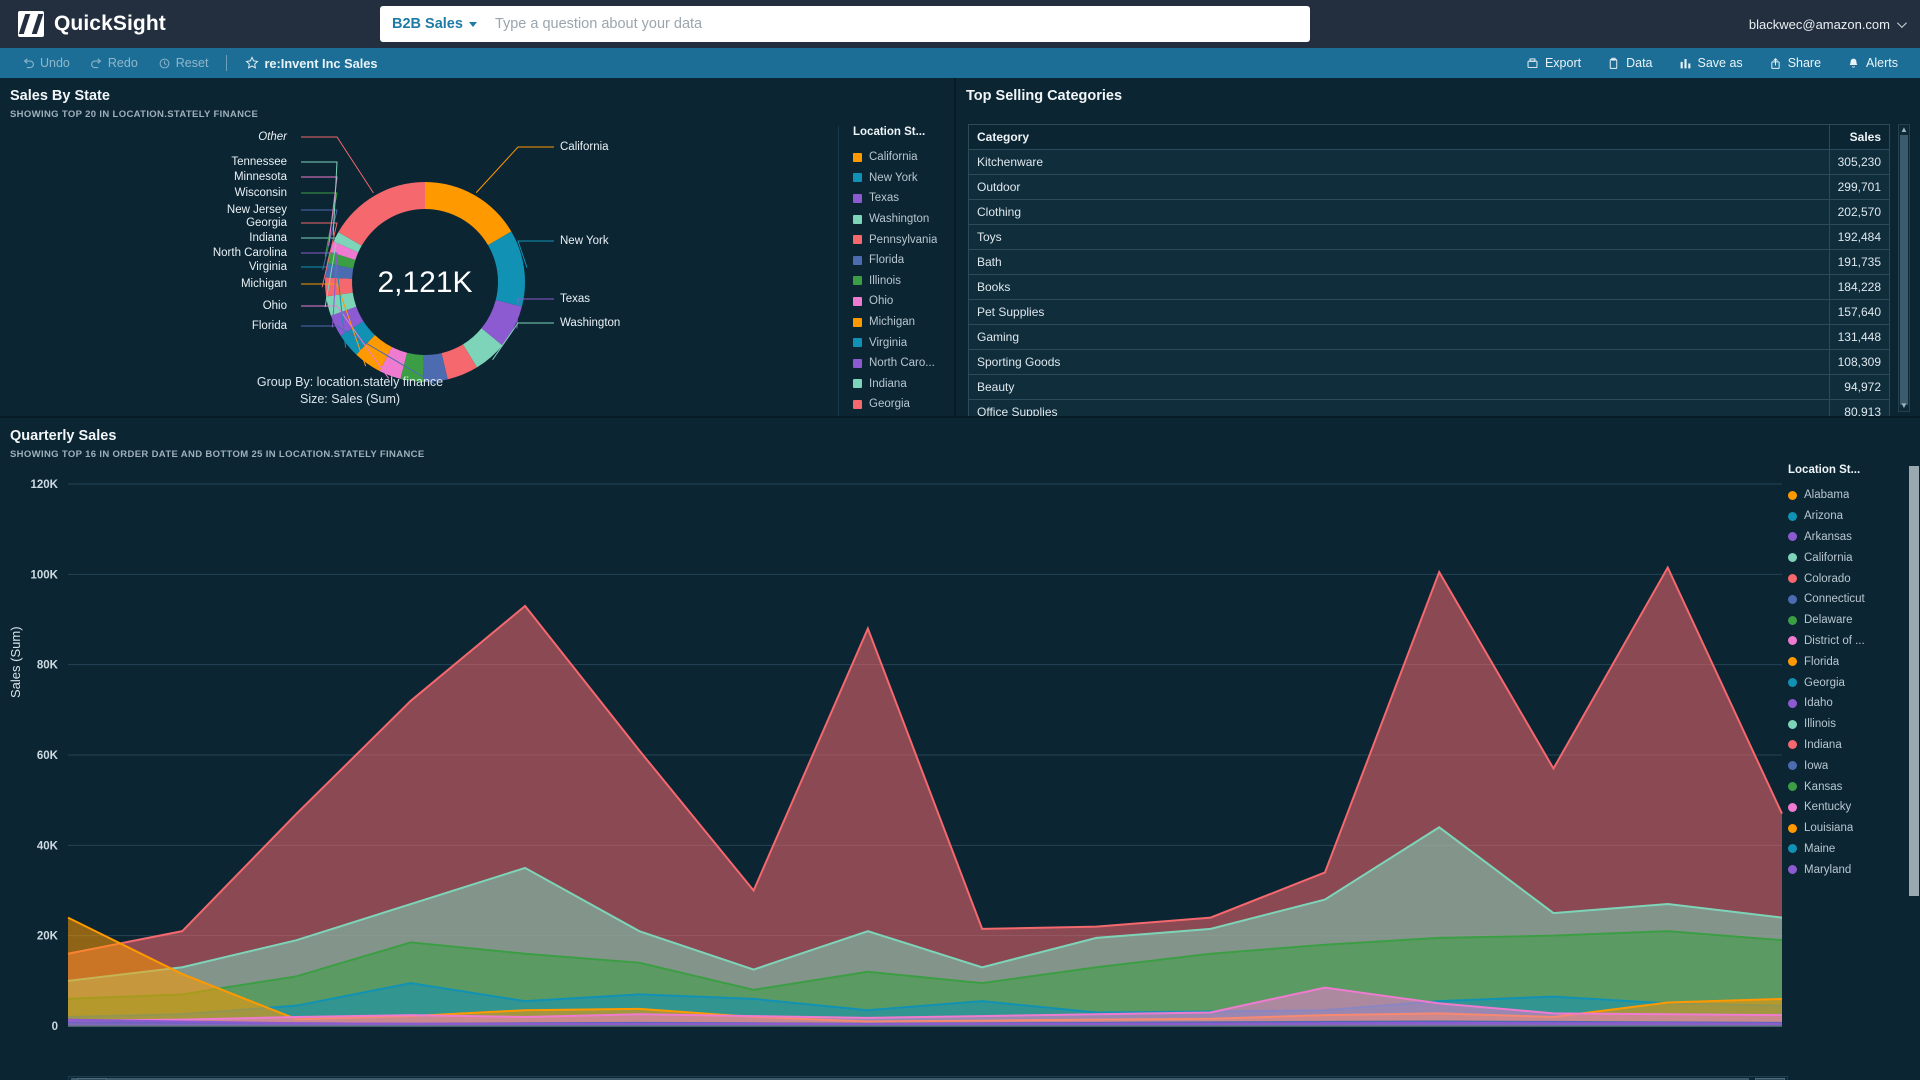 This screenshot has width=1920, height=1080. What do you see at coordinates (928, 1078) in the screenshot?
I see `chart-horizontal-scrollbar: ≡ ≡` at bounding box center [928, 1078].